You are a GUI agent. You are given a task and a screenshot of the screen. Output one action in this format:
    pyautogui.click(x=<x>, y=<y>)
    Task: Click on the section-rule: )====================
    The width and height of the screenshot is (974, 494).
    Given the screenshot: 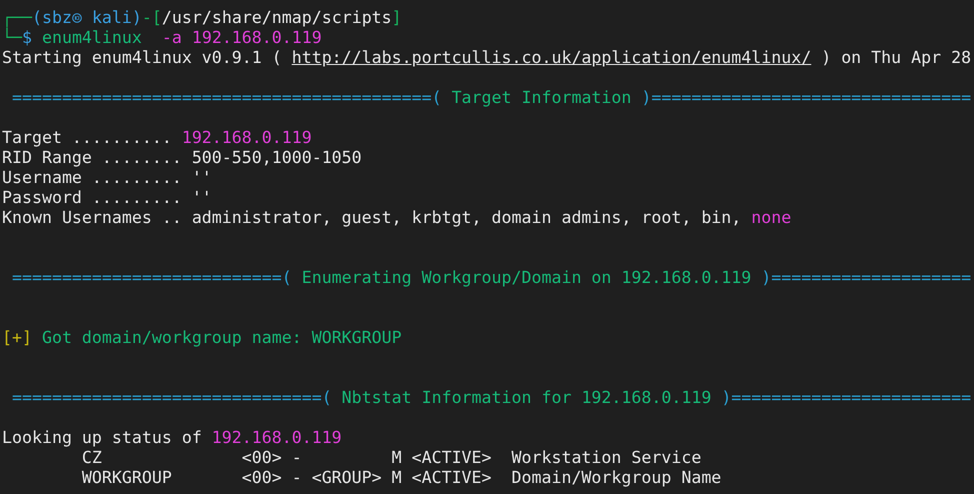 What is the action you would take?
    pyautogui.click(x=866, y=278)
    